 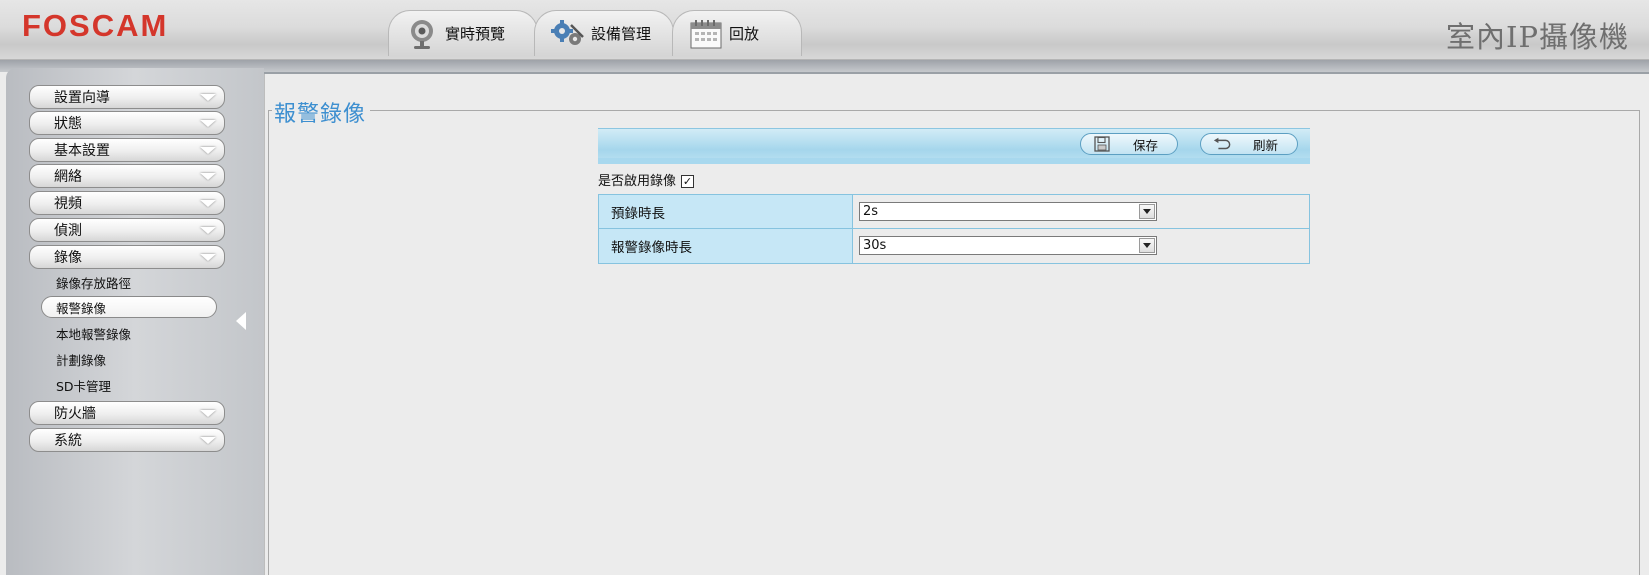 I want to click on page-title: 報警錄像, so click(x=321, y=112).